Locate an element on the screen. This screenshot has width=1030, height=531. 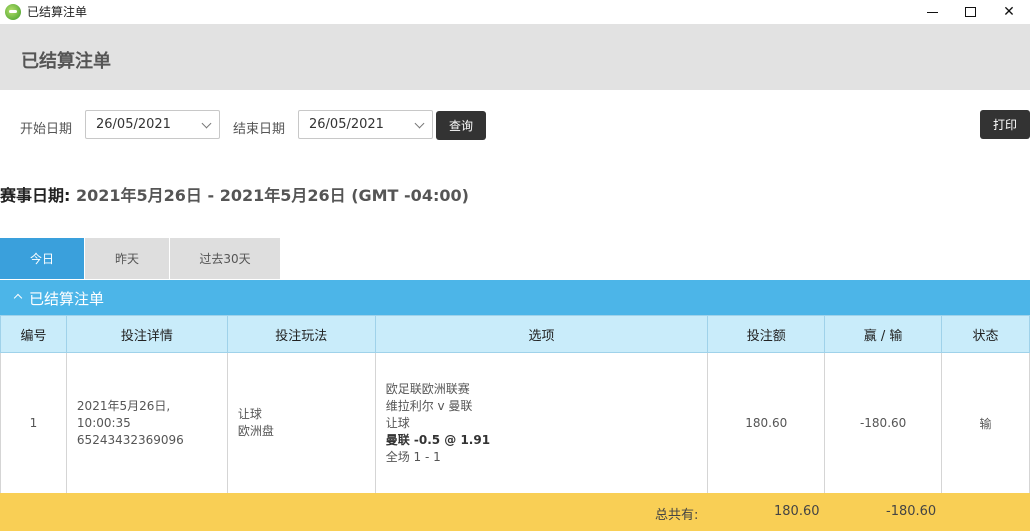
end-date-value: 26/05/2021 is located at coordinates (346, 124).